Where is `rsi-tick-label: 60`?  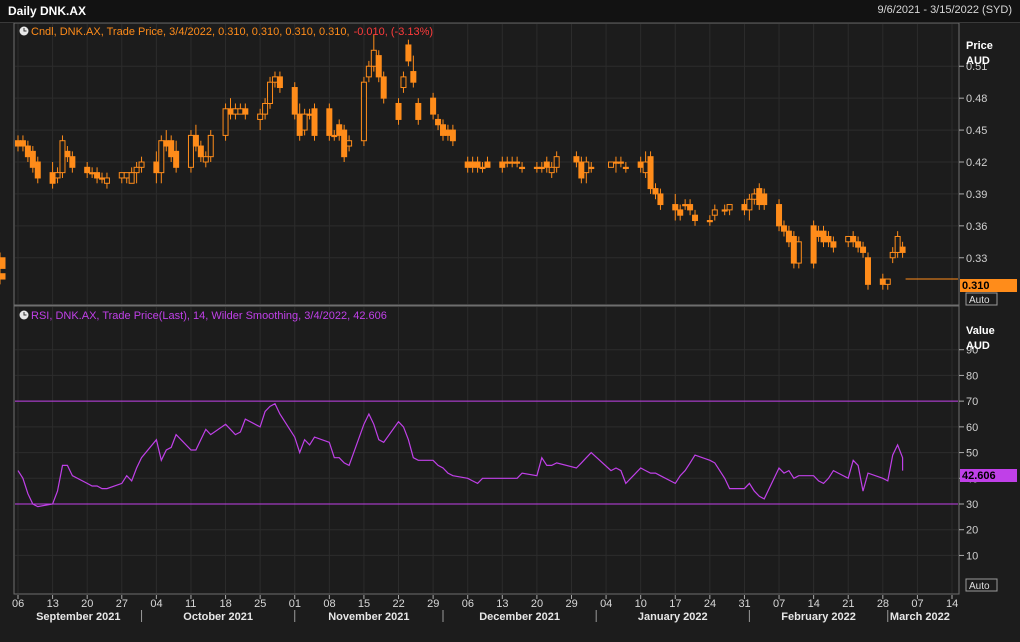 rsi-tick-label: 60 is located at coordinates (972, 428).